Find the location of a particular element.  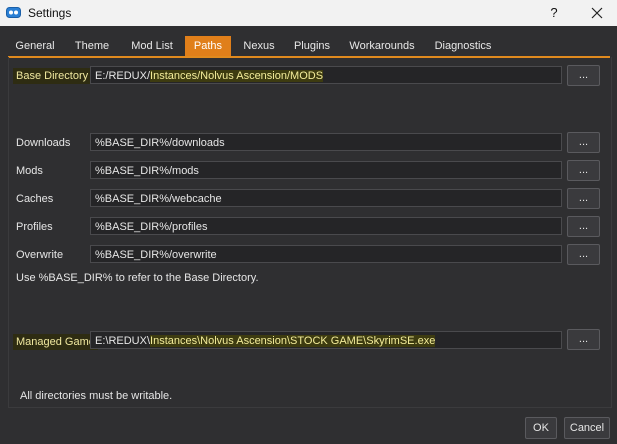

ok-button: OK is located at coordinates (541, 428).